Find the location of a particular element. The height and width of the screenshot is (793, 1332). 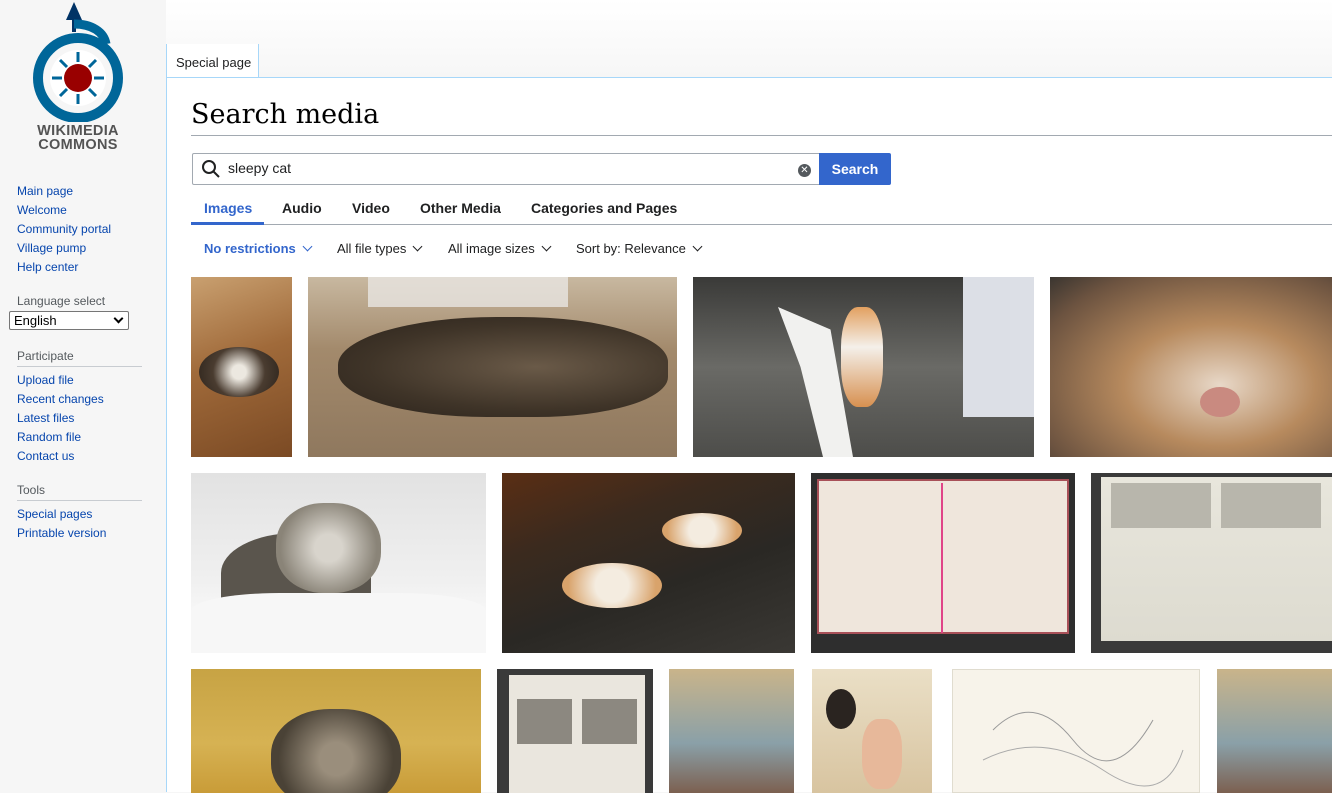

sidebar-item-main-page: Main page is located at coordinates (81, 191).